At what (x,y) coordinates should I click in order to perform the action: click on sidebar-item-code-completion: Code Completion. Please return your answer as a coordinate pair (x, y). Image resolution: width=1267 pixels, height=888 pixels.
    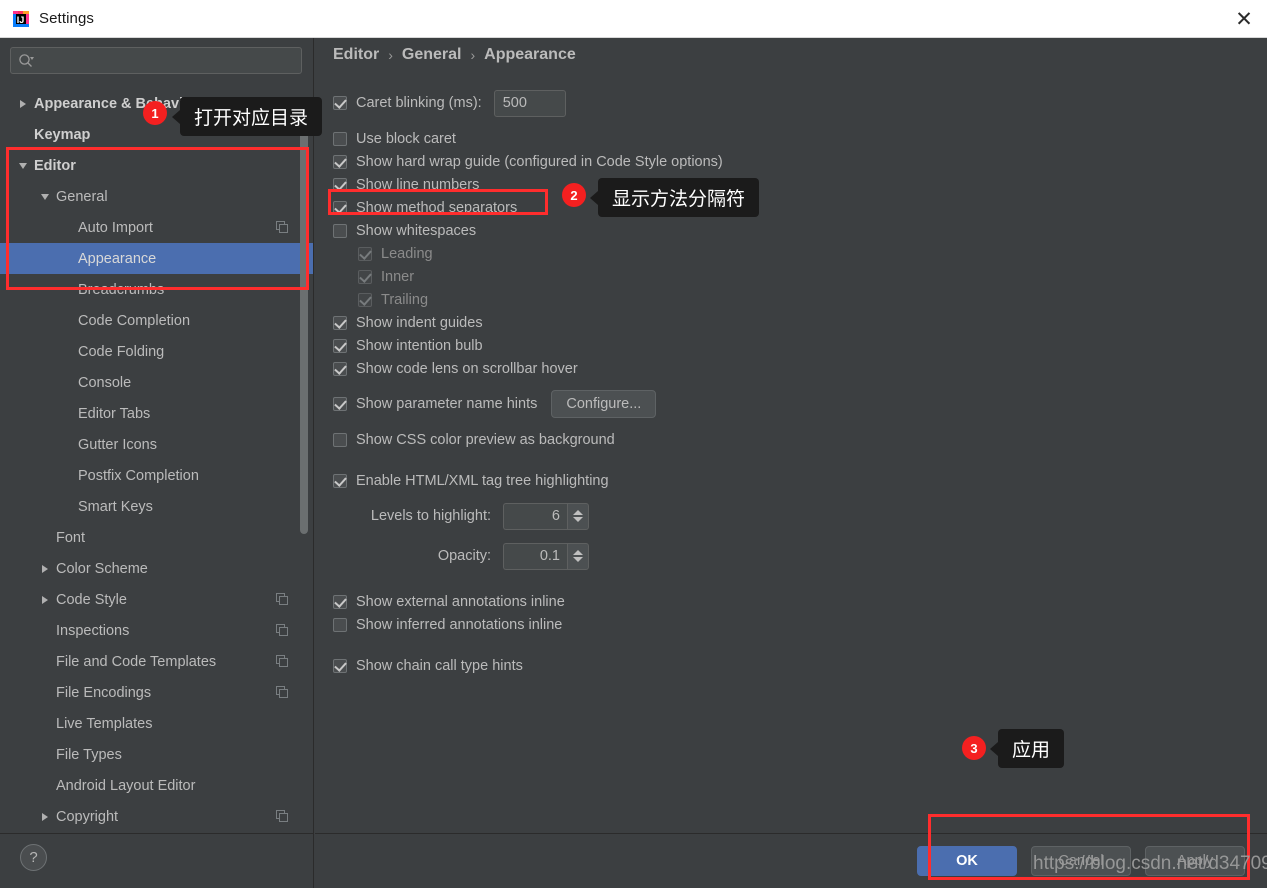
    Looking at the image, I should click on (156, 320).